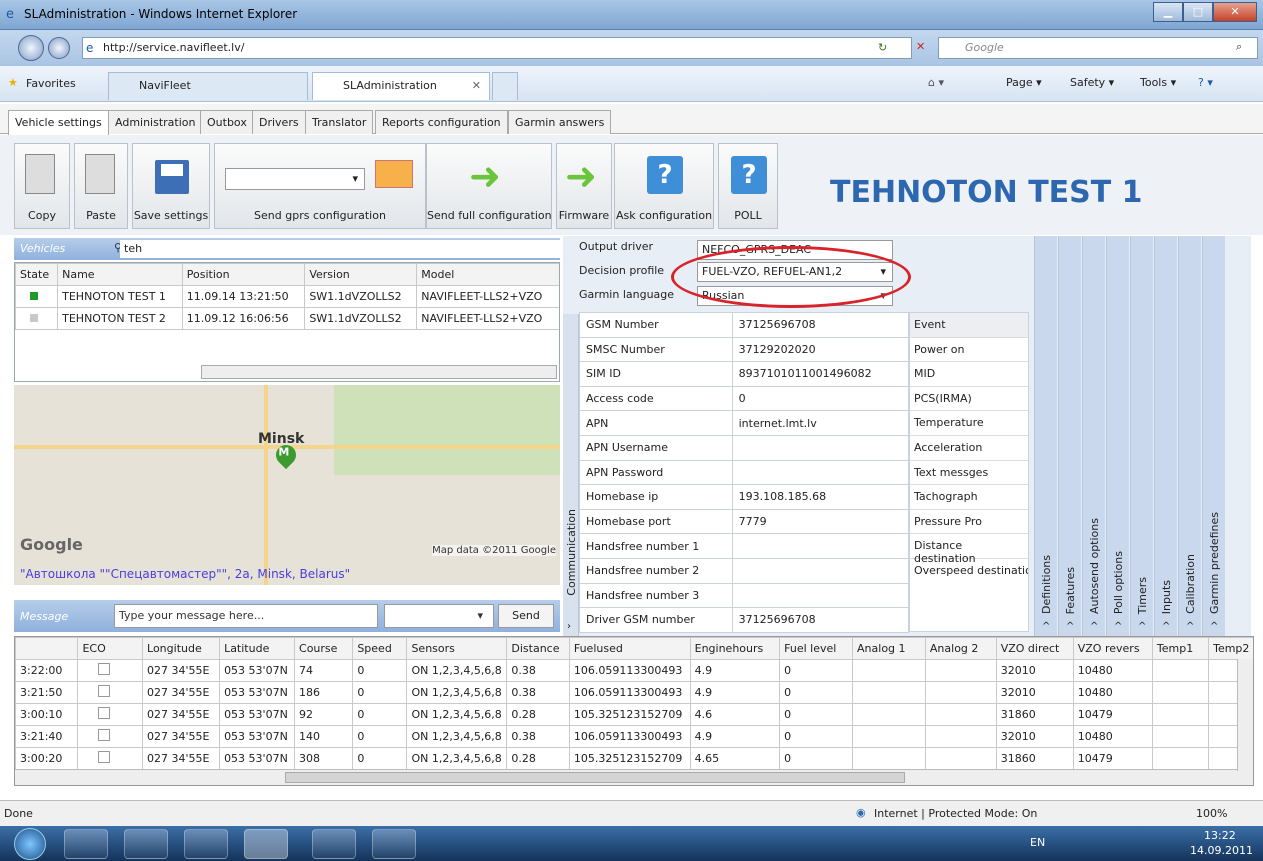  What do you see at coordinates (744, 546) in the screenshot?
I see `table-row: Handsfree number 1` at bounding box center [744, 546].